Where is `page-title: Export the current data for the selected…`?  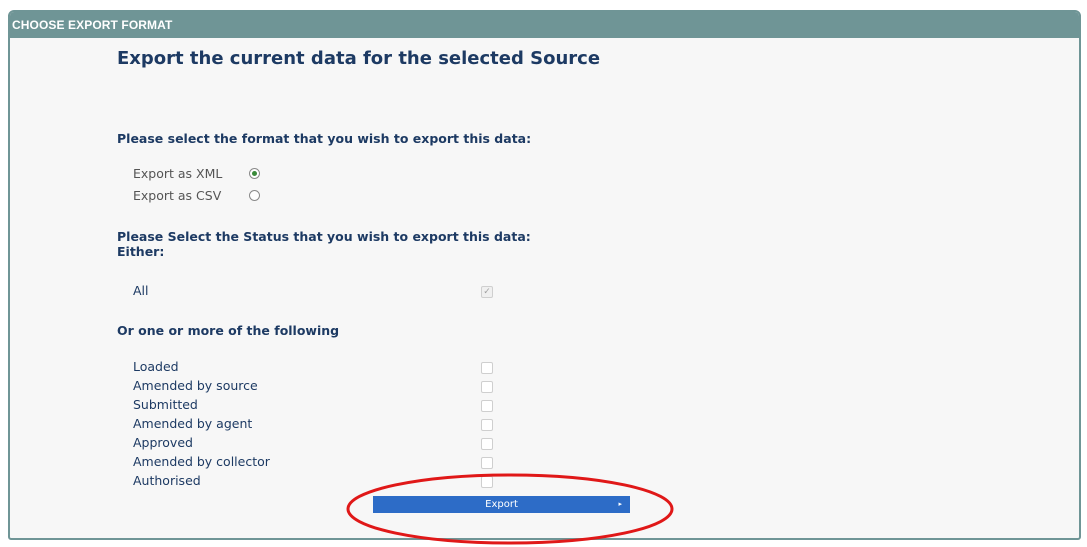 page-title: Export the current data for the selected… is located at coordinates (359, 58).